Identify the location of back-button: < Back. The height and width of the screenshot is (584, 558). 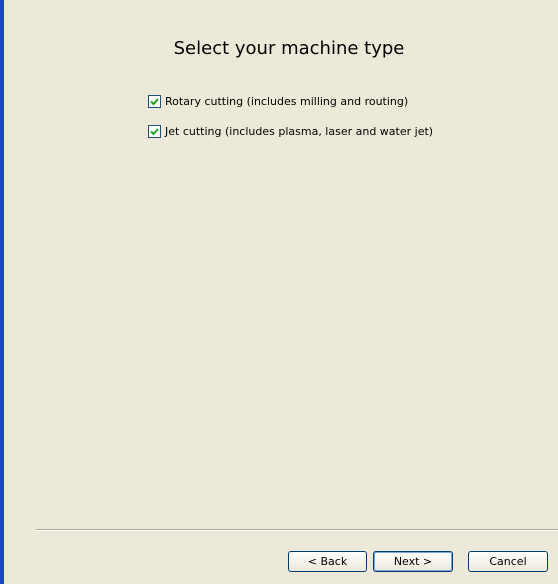
(327, 561).